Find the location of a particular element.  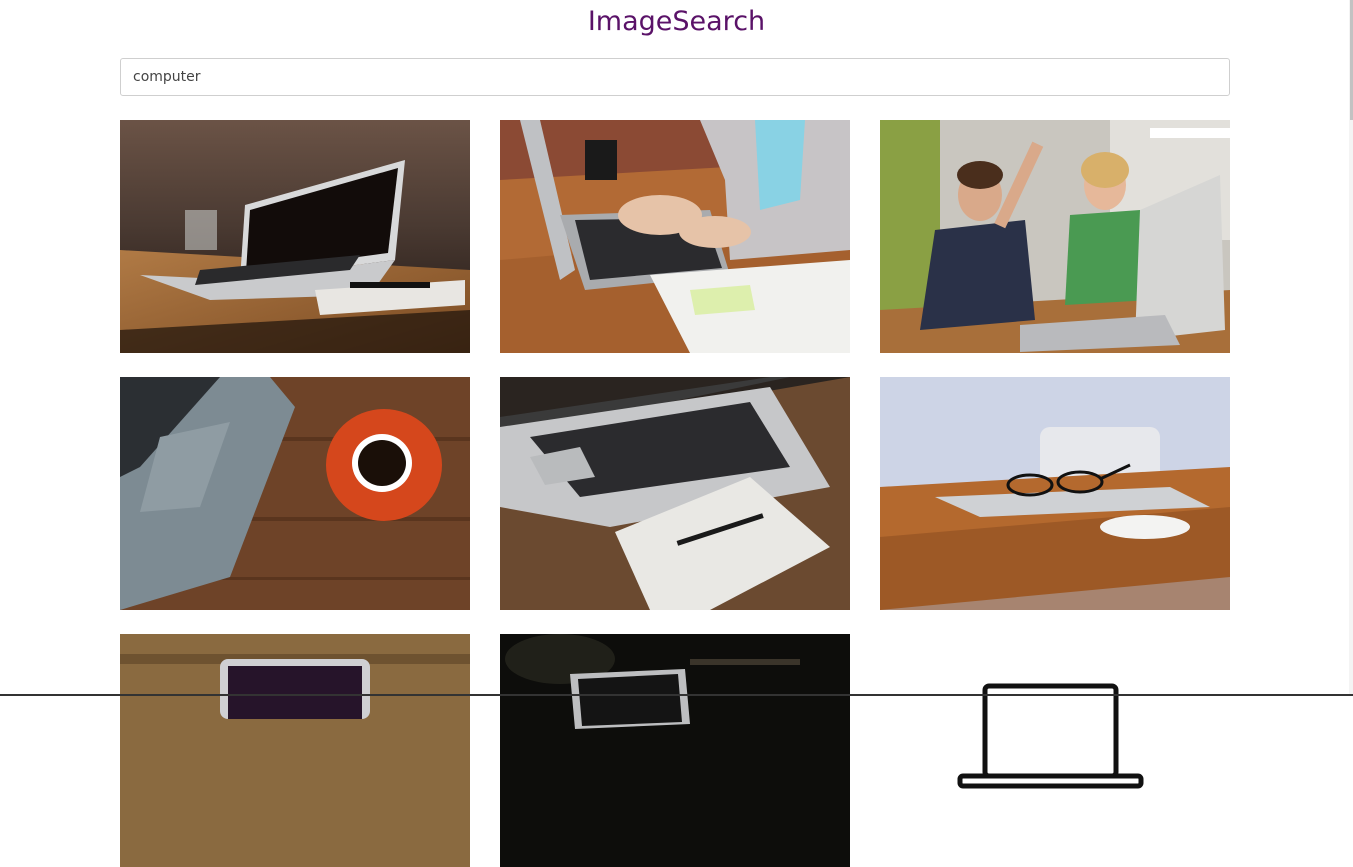

image-result-laptop-in-dark-room is located at coordinates (675, 750).